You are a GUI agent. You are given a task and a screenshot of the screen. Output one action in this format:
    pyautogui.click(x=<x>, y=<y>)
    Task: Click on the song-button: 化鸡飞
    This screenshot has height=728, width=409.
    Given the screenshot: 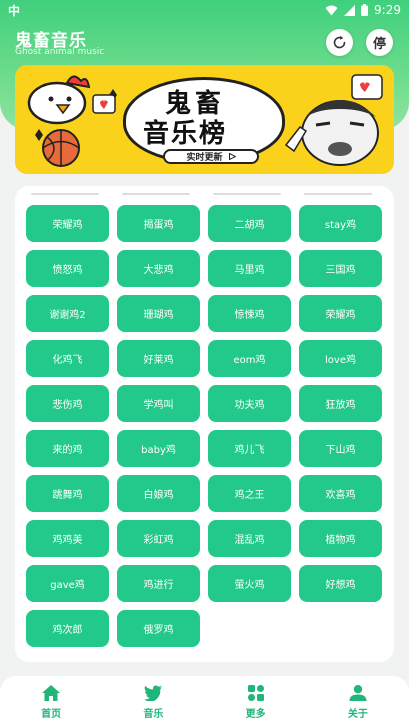 What is the action you would take?
    pyautogui.click(x=67, y=358)
    